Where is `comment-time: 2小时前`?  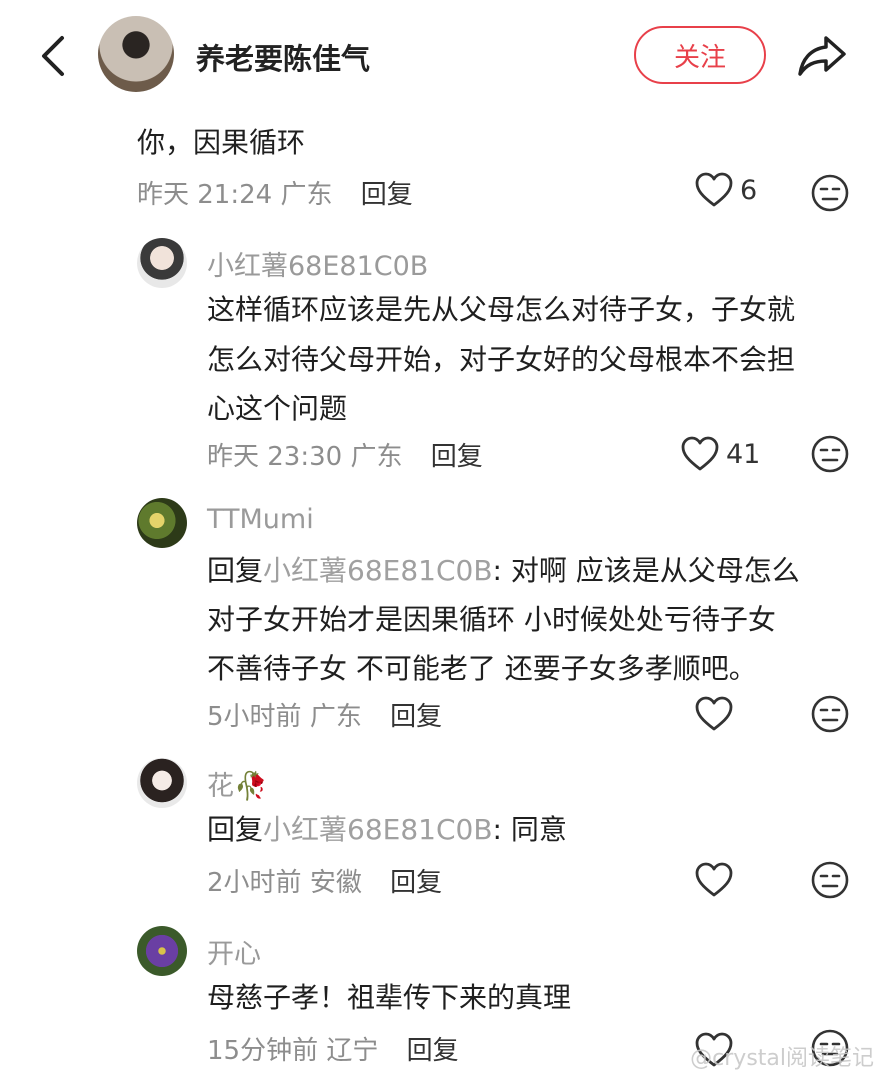
comment-time: 2小时前 is located at coordinates (254, 883).